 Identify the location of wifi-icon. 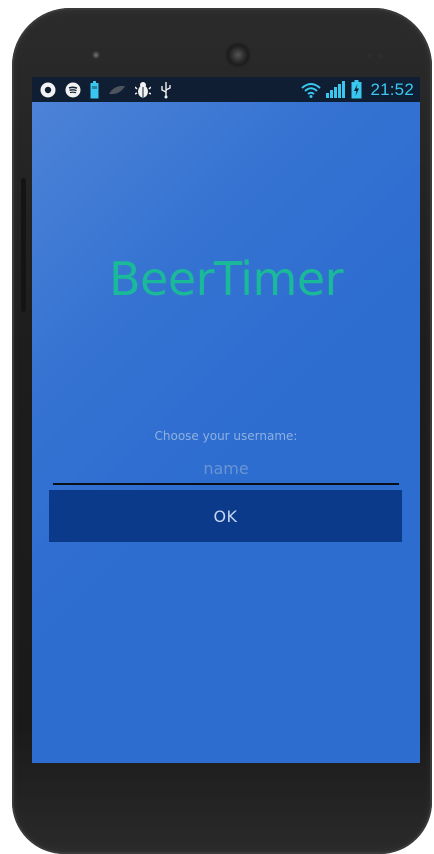
(311, 90).